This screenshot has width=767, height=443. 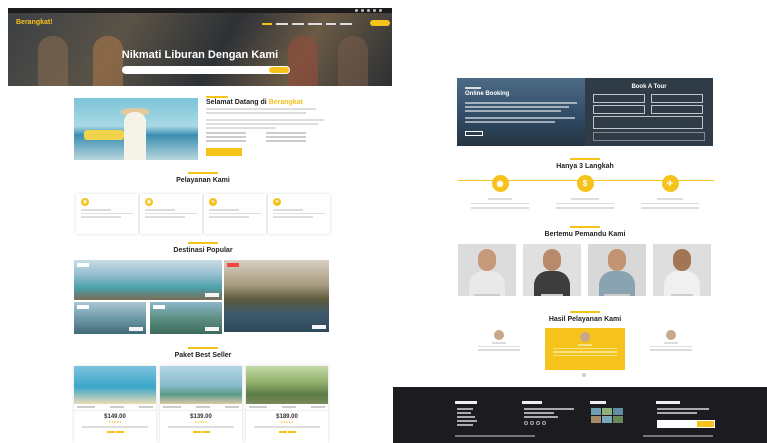 I want to click on testimonial-card-active, so click(x=585, y=349).